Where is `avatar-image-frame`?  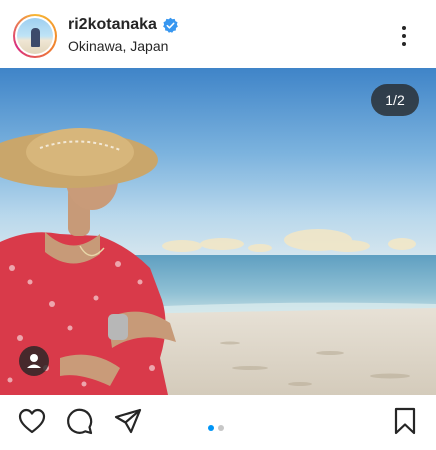
avatar-image-frame is located at coordinates (35, 36).